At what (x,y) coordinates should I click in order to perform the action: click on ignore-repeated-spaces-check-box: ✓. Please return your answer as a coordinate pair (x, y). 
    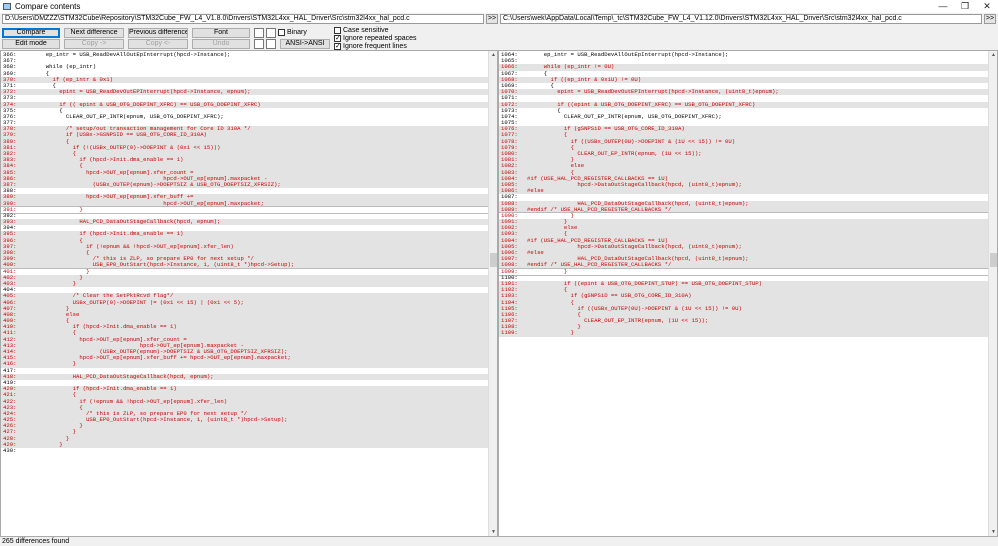
    Looking at the image, I should click on (337, 38).